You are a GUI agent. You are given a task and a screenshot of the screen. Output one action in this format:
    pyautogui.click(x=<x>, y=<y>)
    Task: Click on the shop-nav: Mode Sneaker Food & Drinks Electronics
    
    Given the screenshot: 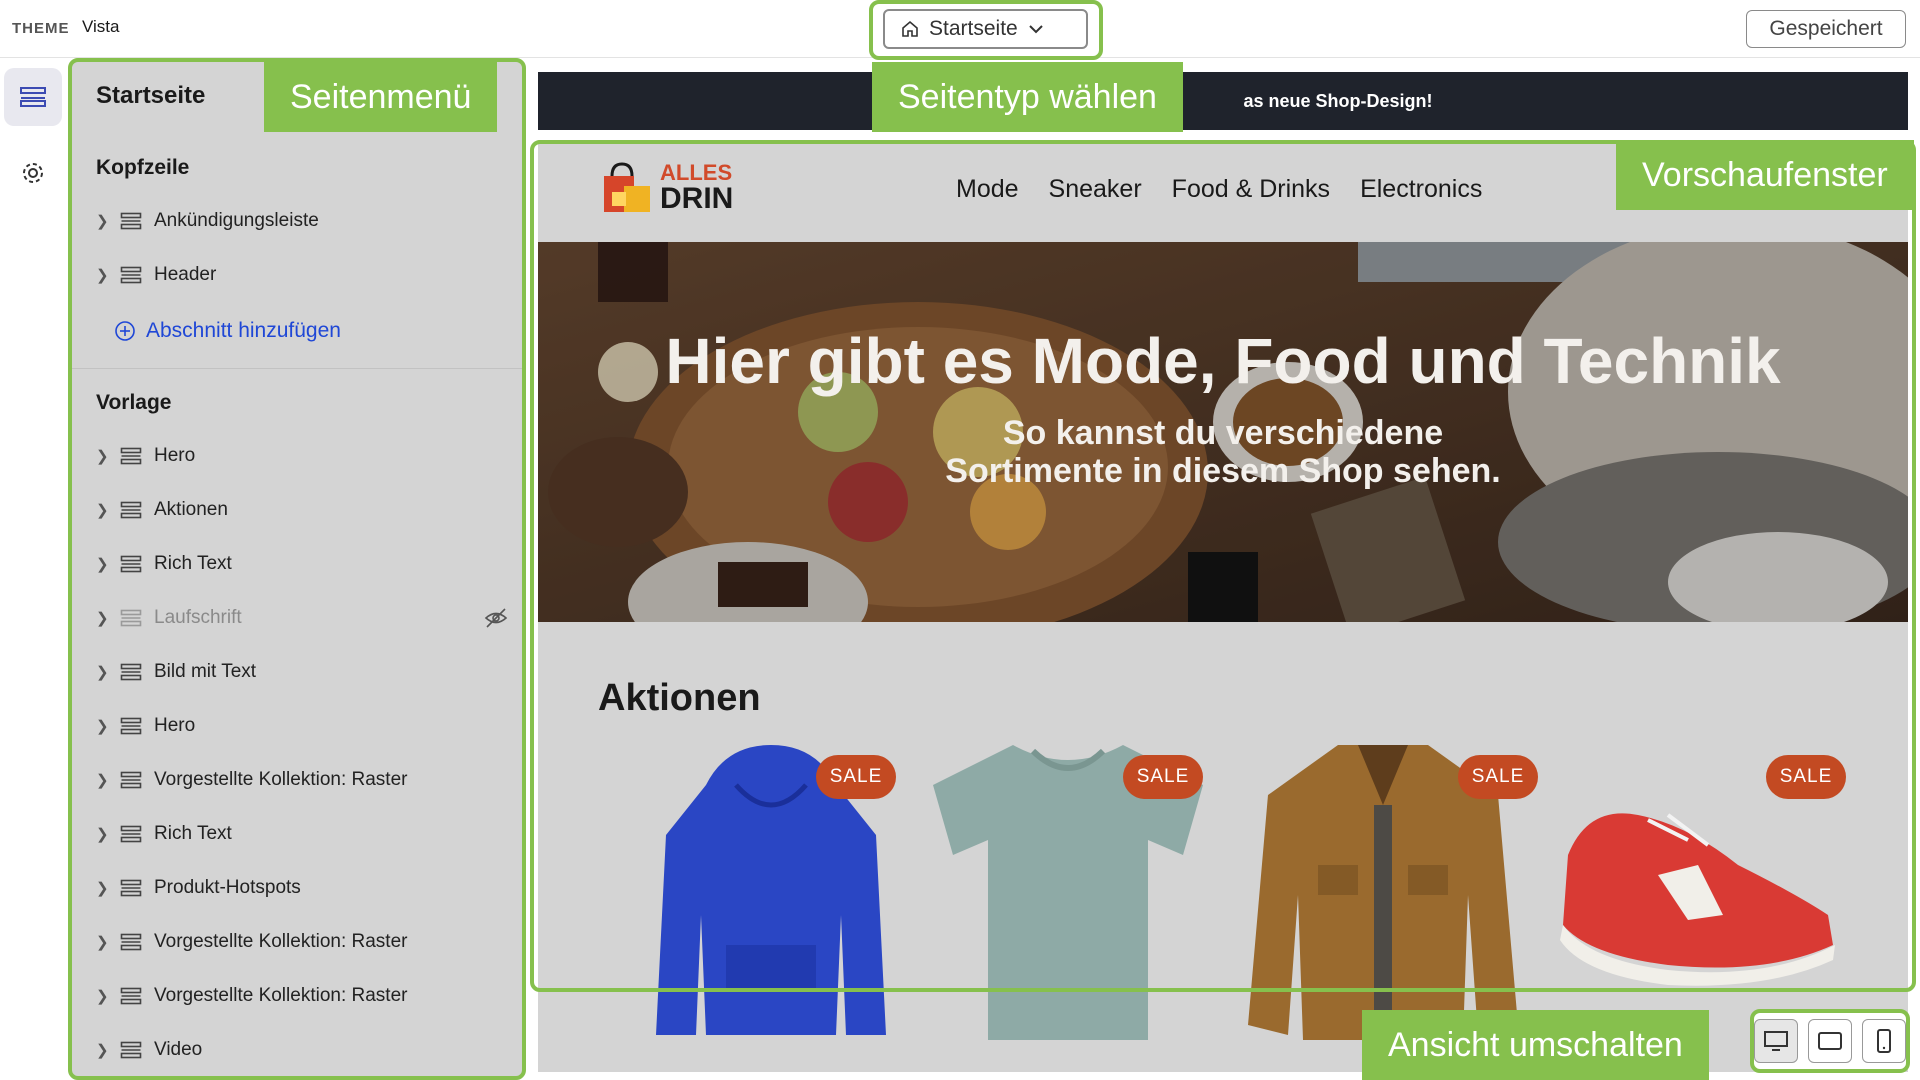 What is the action you would take?
    pyautogui.click(x=1219, y=189)
    